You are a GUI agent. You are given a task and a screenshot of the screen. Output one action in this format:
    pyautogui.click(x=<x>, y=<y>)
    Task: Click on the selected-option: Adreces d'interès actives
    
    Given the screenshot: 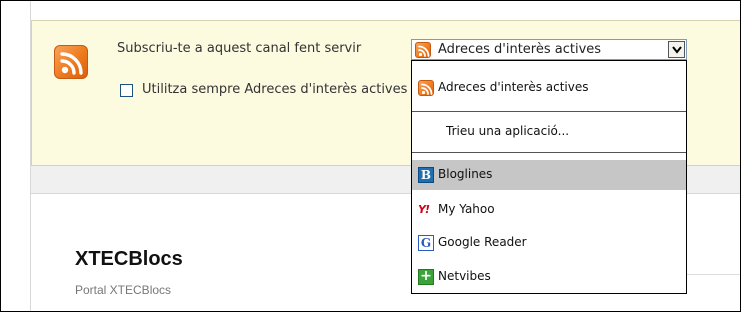 What is the action you would take?
    pyautogui.click(x=520, y=49)
    